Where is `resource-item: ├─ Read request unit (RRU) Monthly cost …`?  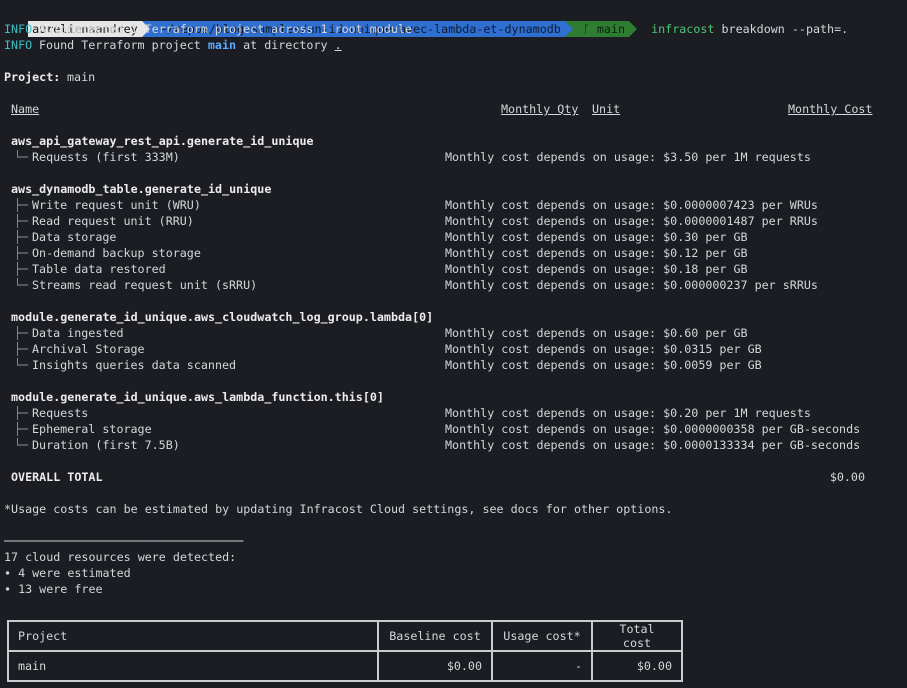
resource-item: ├─ Read request unit (RRU) Monthly cost … is located at coordinates (453, 221).